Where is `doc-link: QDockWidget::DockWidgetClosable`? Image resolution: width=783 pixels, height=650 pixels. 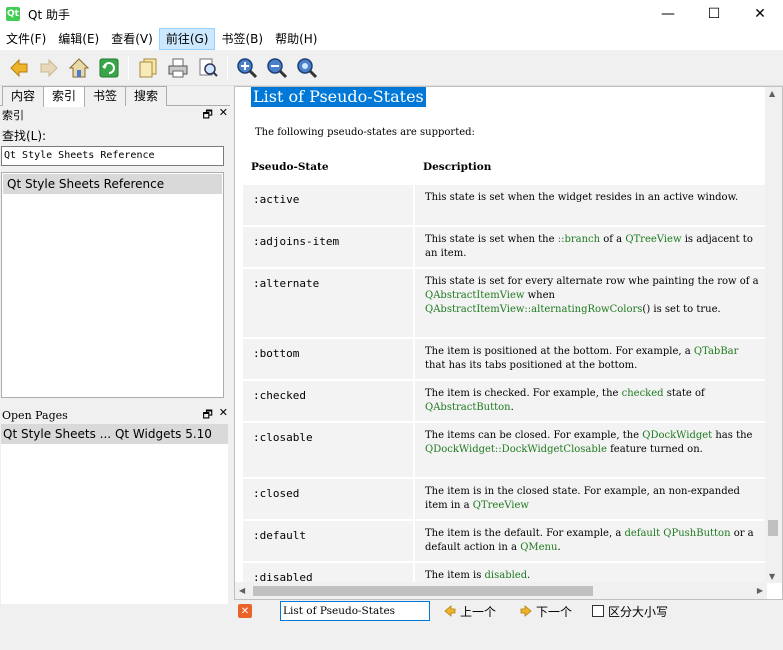 doc-link: QDockWidget::DockWidgetClosable is located at coordinates (516, 449).